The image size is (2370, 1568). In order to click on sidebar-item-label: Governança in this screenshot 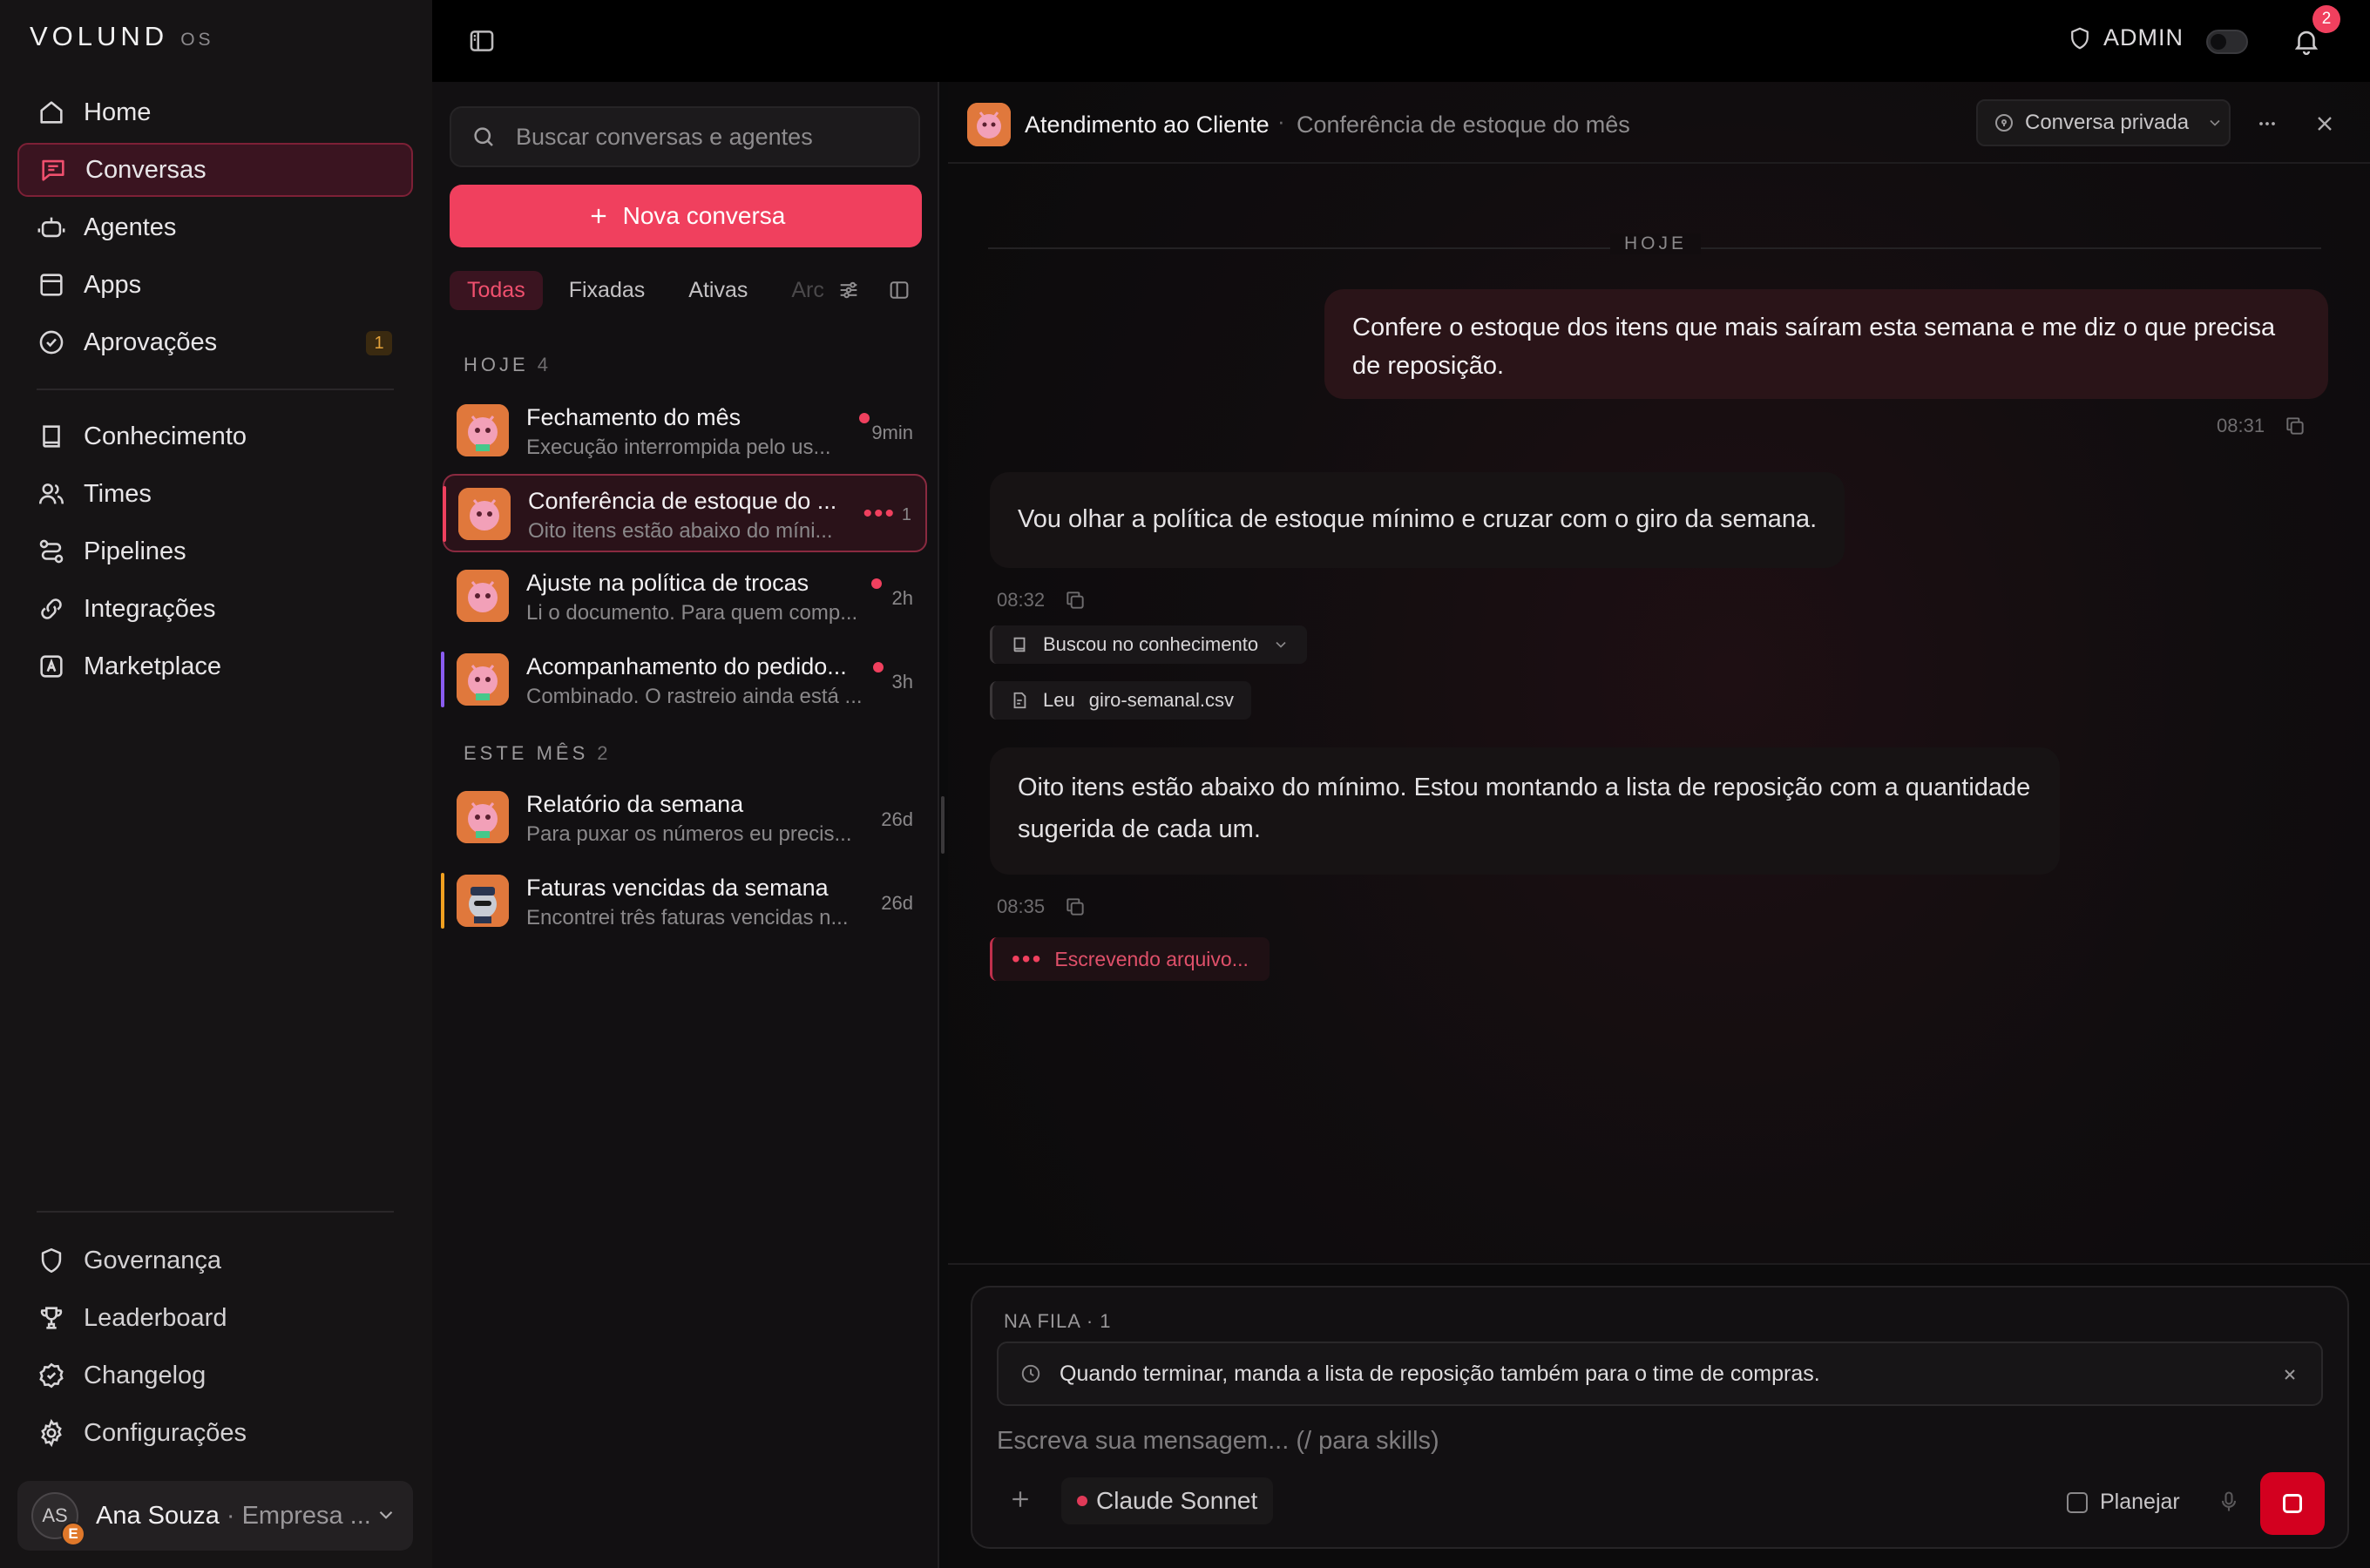, I will do `click(152, 1260)`.